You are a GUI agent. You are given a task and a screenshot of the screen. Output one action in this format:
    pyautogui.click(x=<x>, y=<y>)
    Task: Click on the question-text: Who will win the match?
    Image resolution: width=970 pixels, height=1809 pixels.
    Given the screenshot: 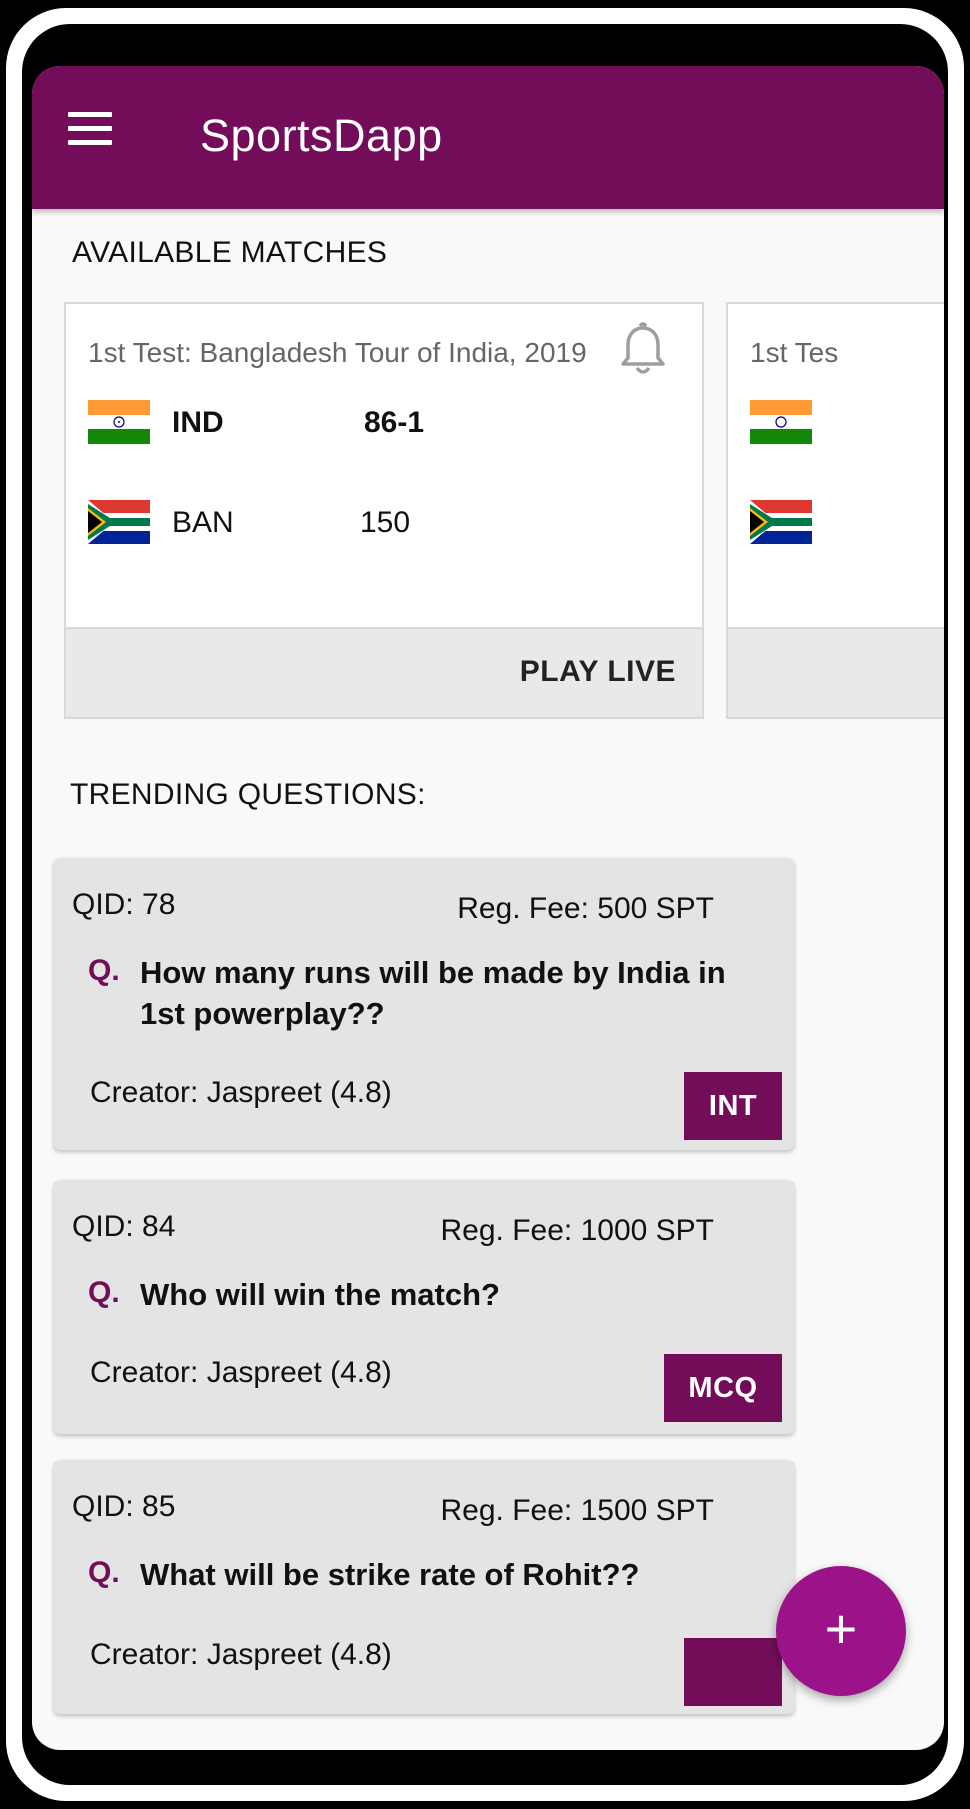 What is the action you would take?
    pyautogui.click(x=320, y=1294)
    